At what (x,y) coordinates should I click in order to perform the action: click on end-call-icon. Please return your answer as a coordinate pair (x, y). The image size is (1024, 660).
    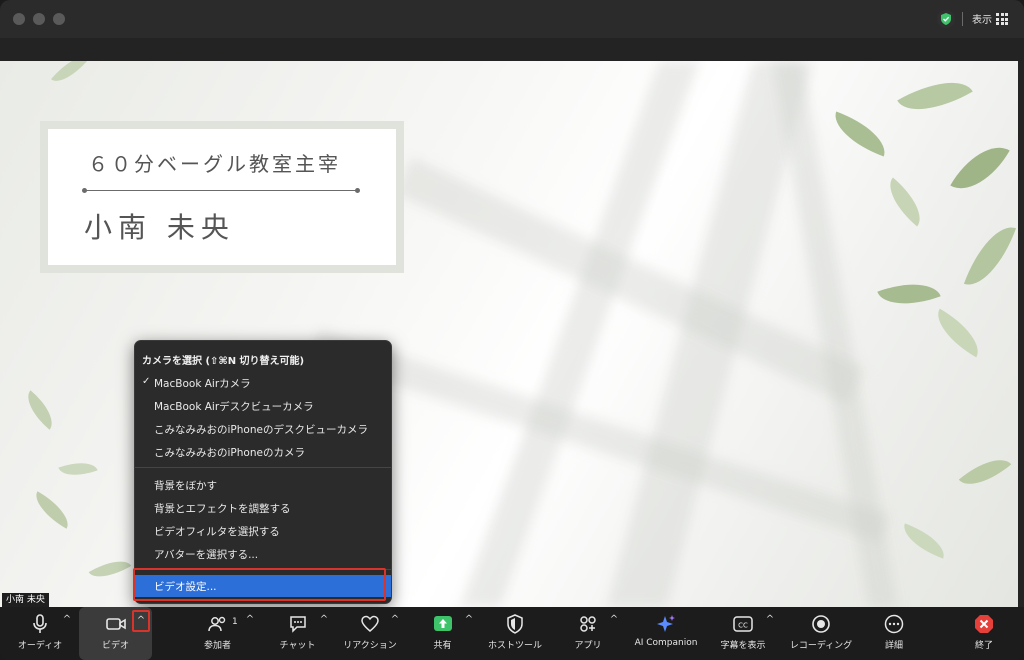
    Looking at the image, I should click on (984, 624).